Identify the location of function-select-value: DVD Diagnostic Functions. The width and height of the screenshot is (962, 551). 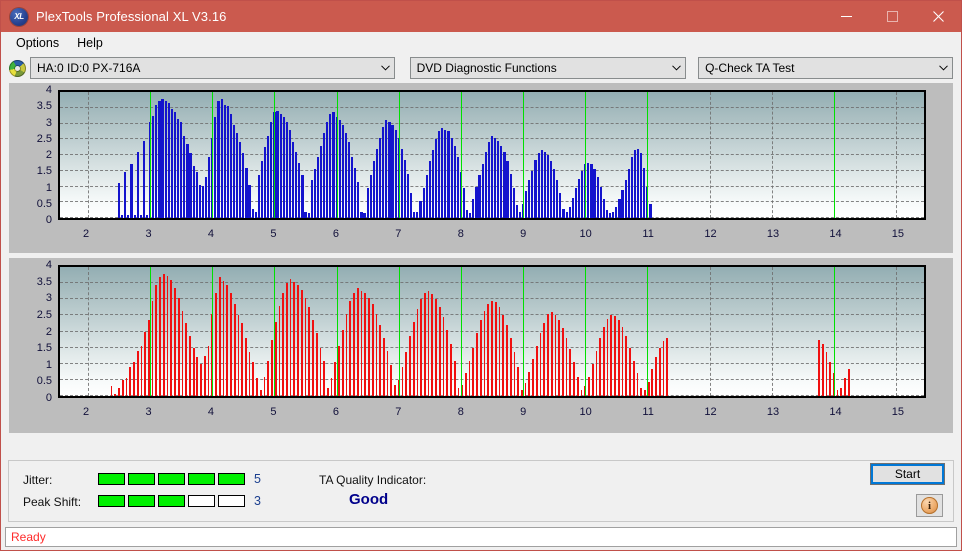
(486, 68).